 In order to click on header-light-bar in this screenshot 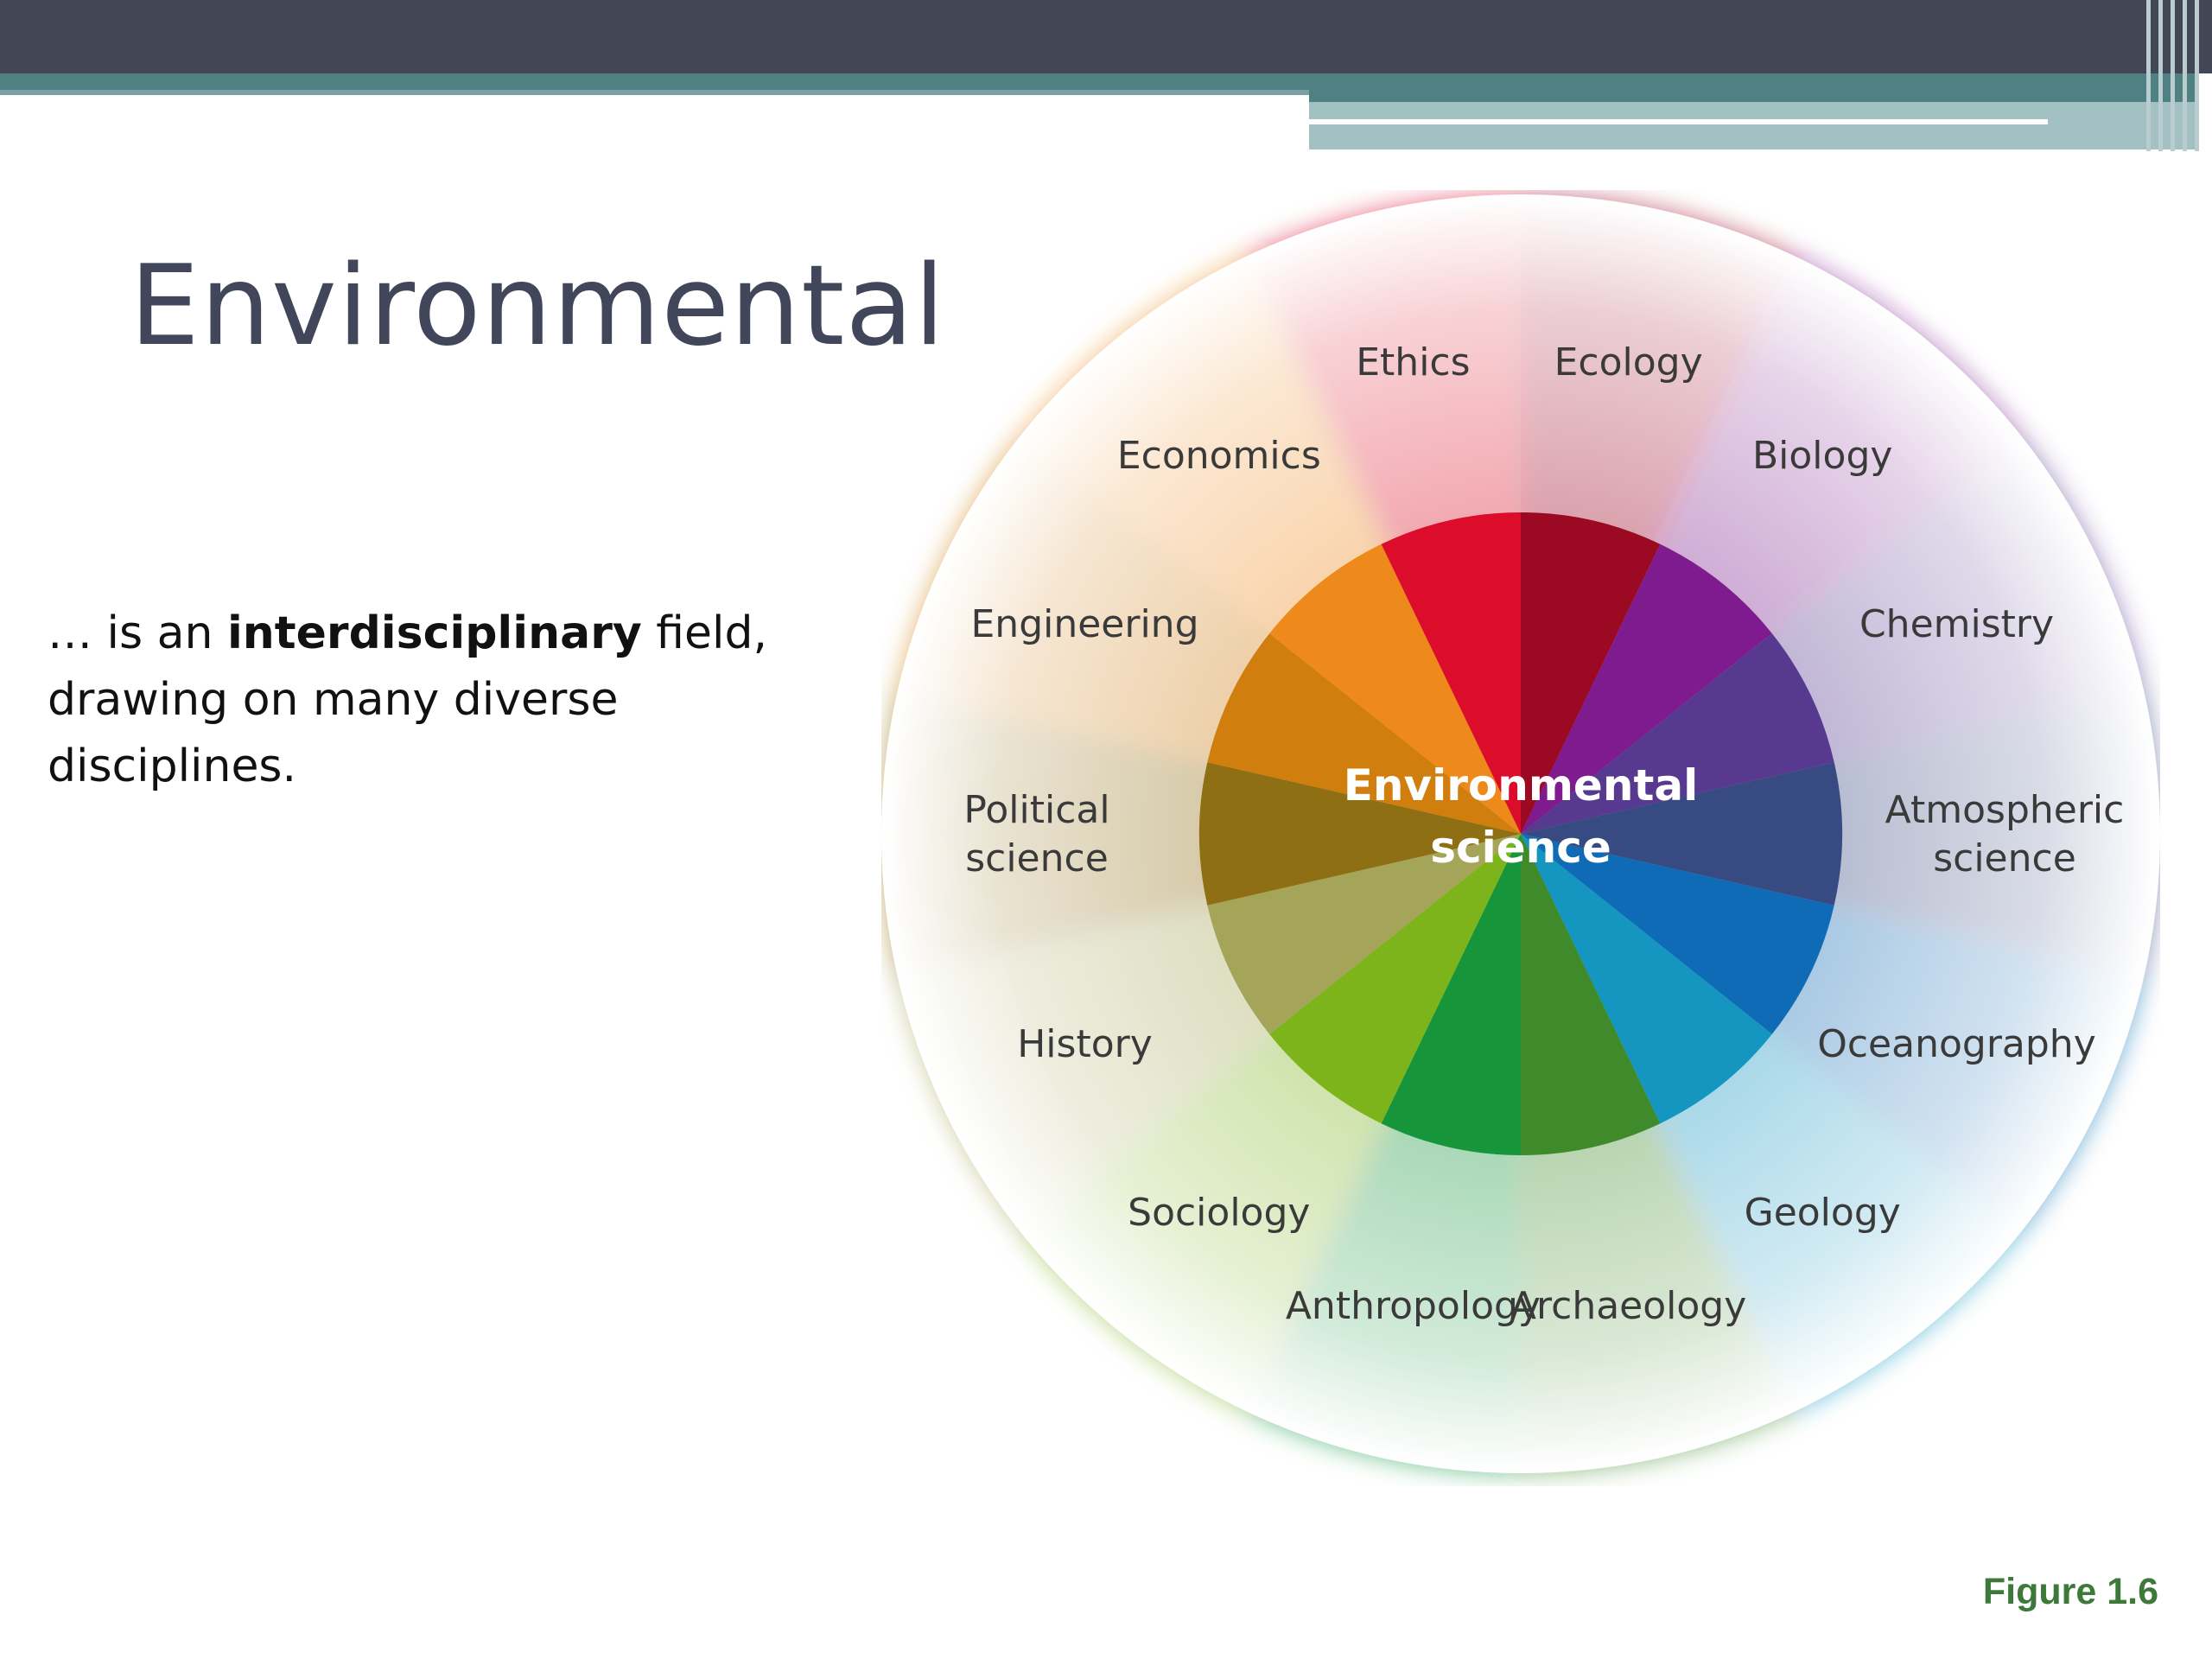, I will do `click(1752, 125)`.